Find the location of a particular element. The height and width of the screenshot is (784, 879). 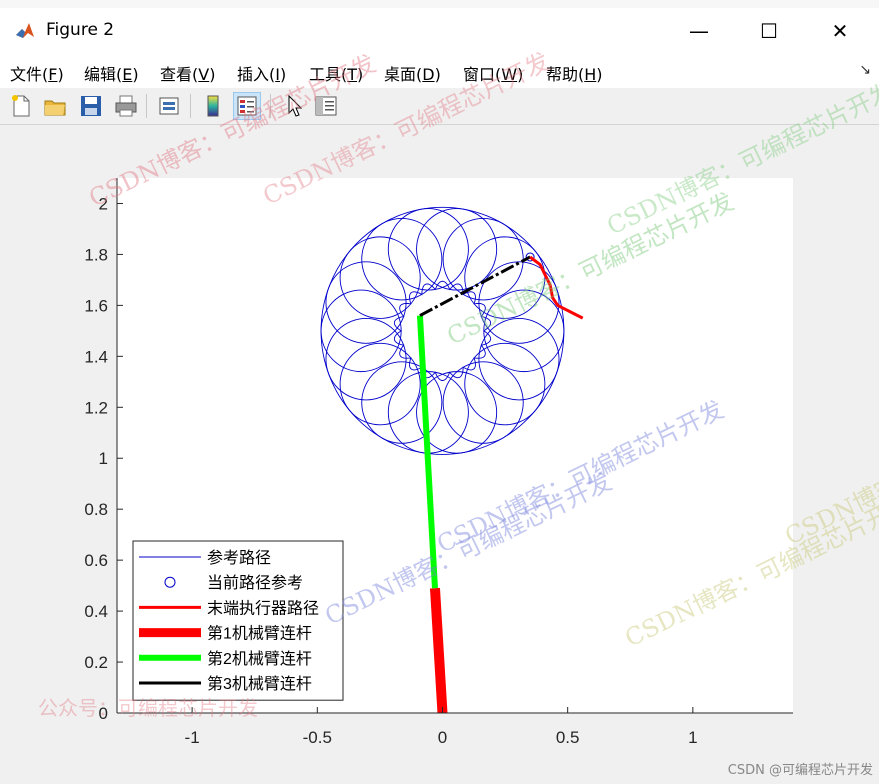

x-tick-label: -1 is located at coordinates (192, 737).